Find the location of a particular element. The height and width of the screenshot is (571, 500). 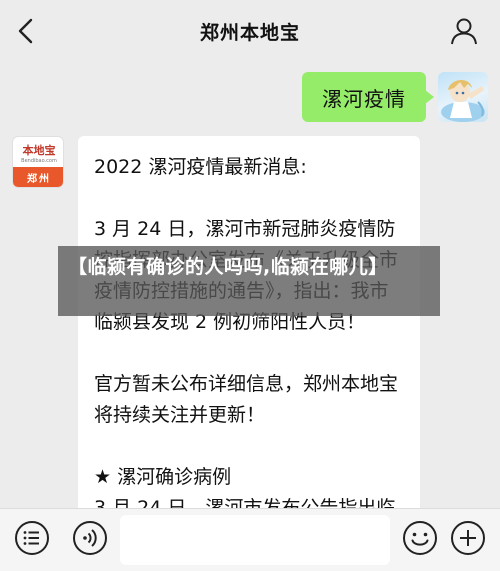

brand-logo: 本地宝 Bendibao.com is located at coordinates (38, 153).